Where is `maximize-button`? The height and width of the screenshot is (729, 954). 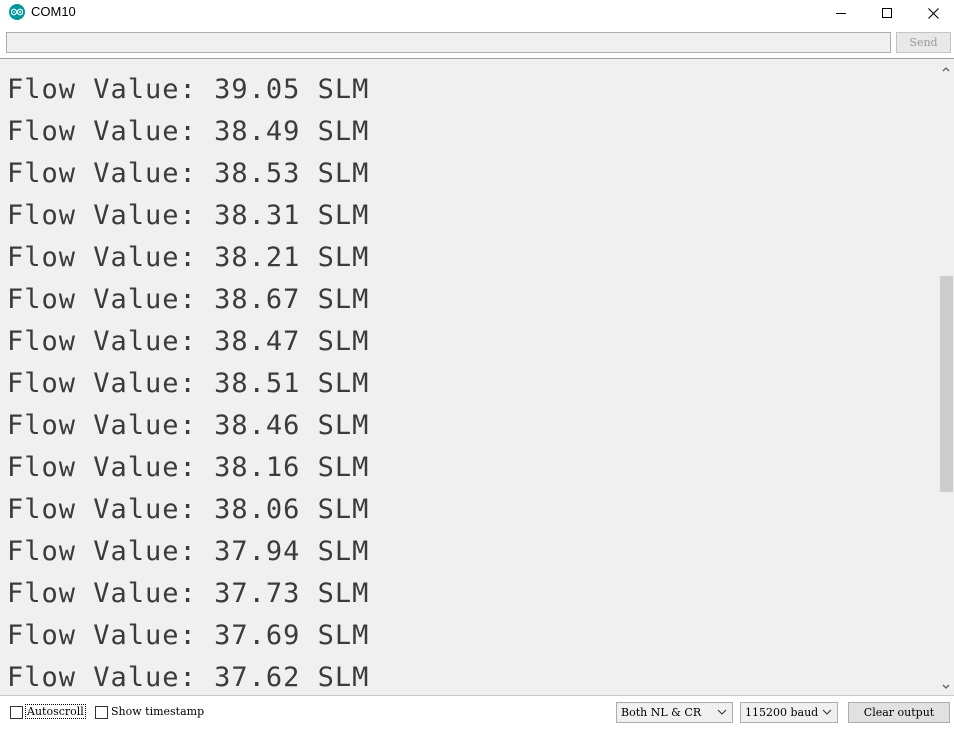
maximize-button is located at coordinates (887, 13).